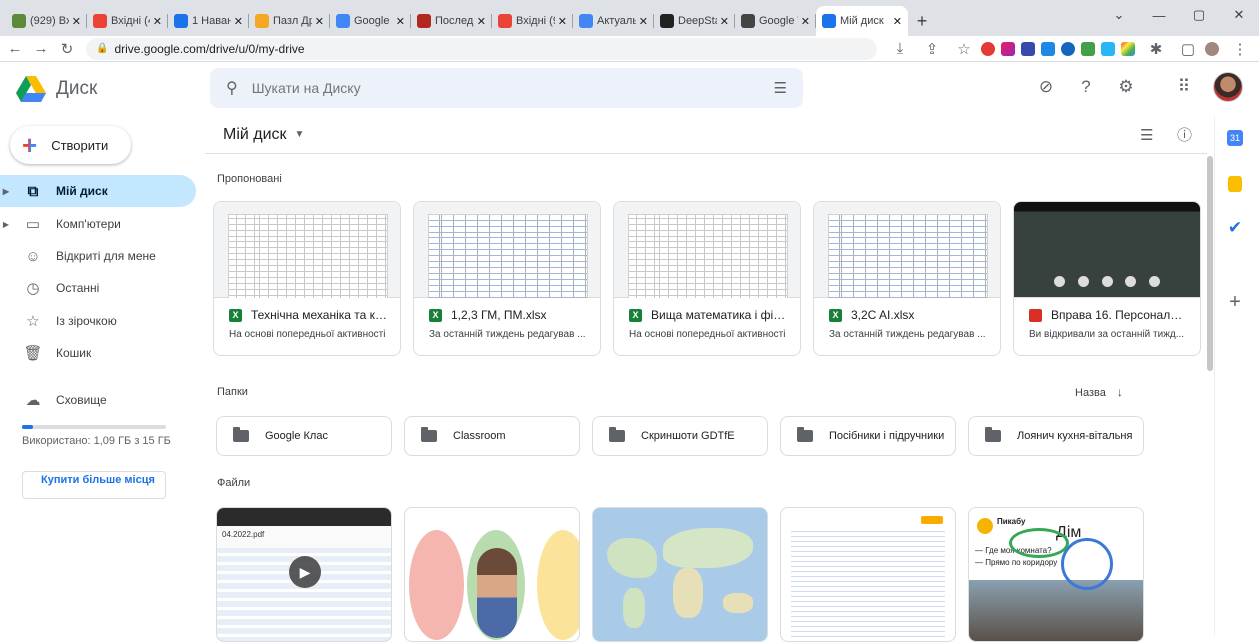 The image size is (1259, 642). I want to click on sidebar-item-computer: ▶ ▭ Комп'ютери, so click(98, 224).